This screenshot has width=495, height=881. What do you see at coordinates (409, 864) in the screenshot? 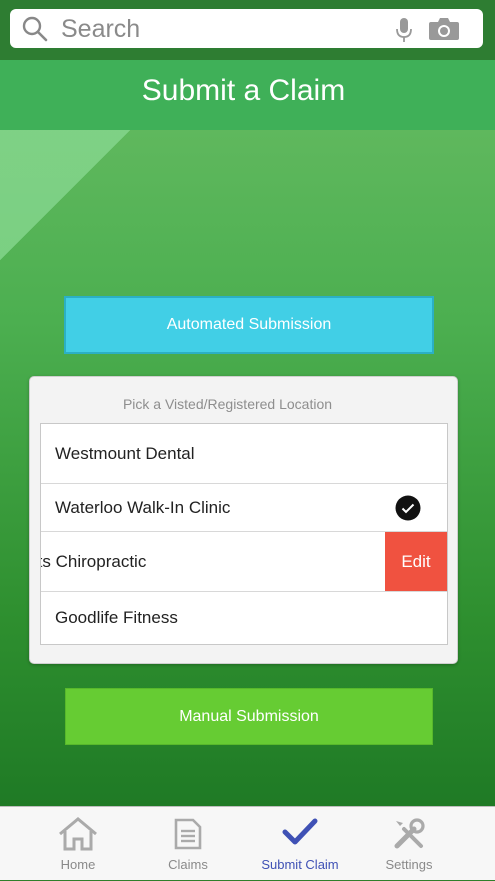
I see `tab-label: Settings` at bounding box center [409, 864].